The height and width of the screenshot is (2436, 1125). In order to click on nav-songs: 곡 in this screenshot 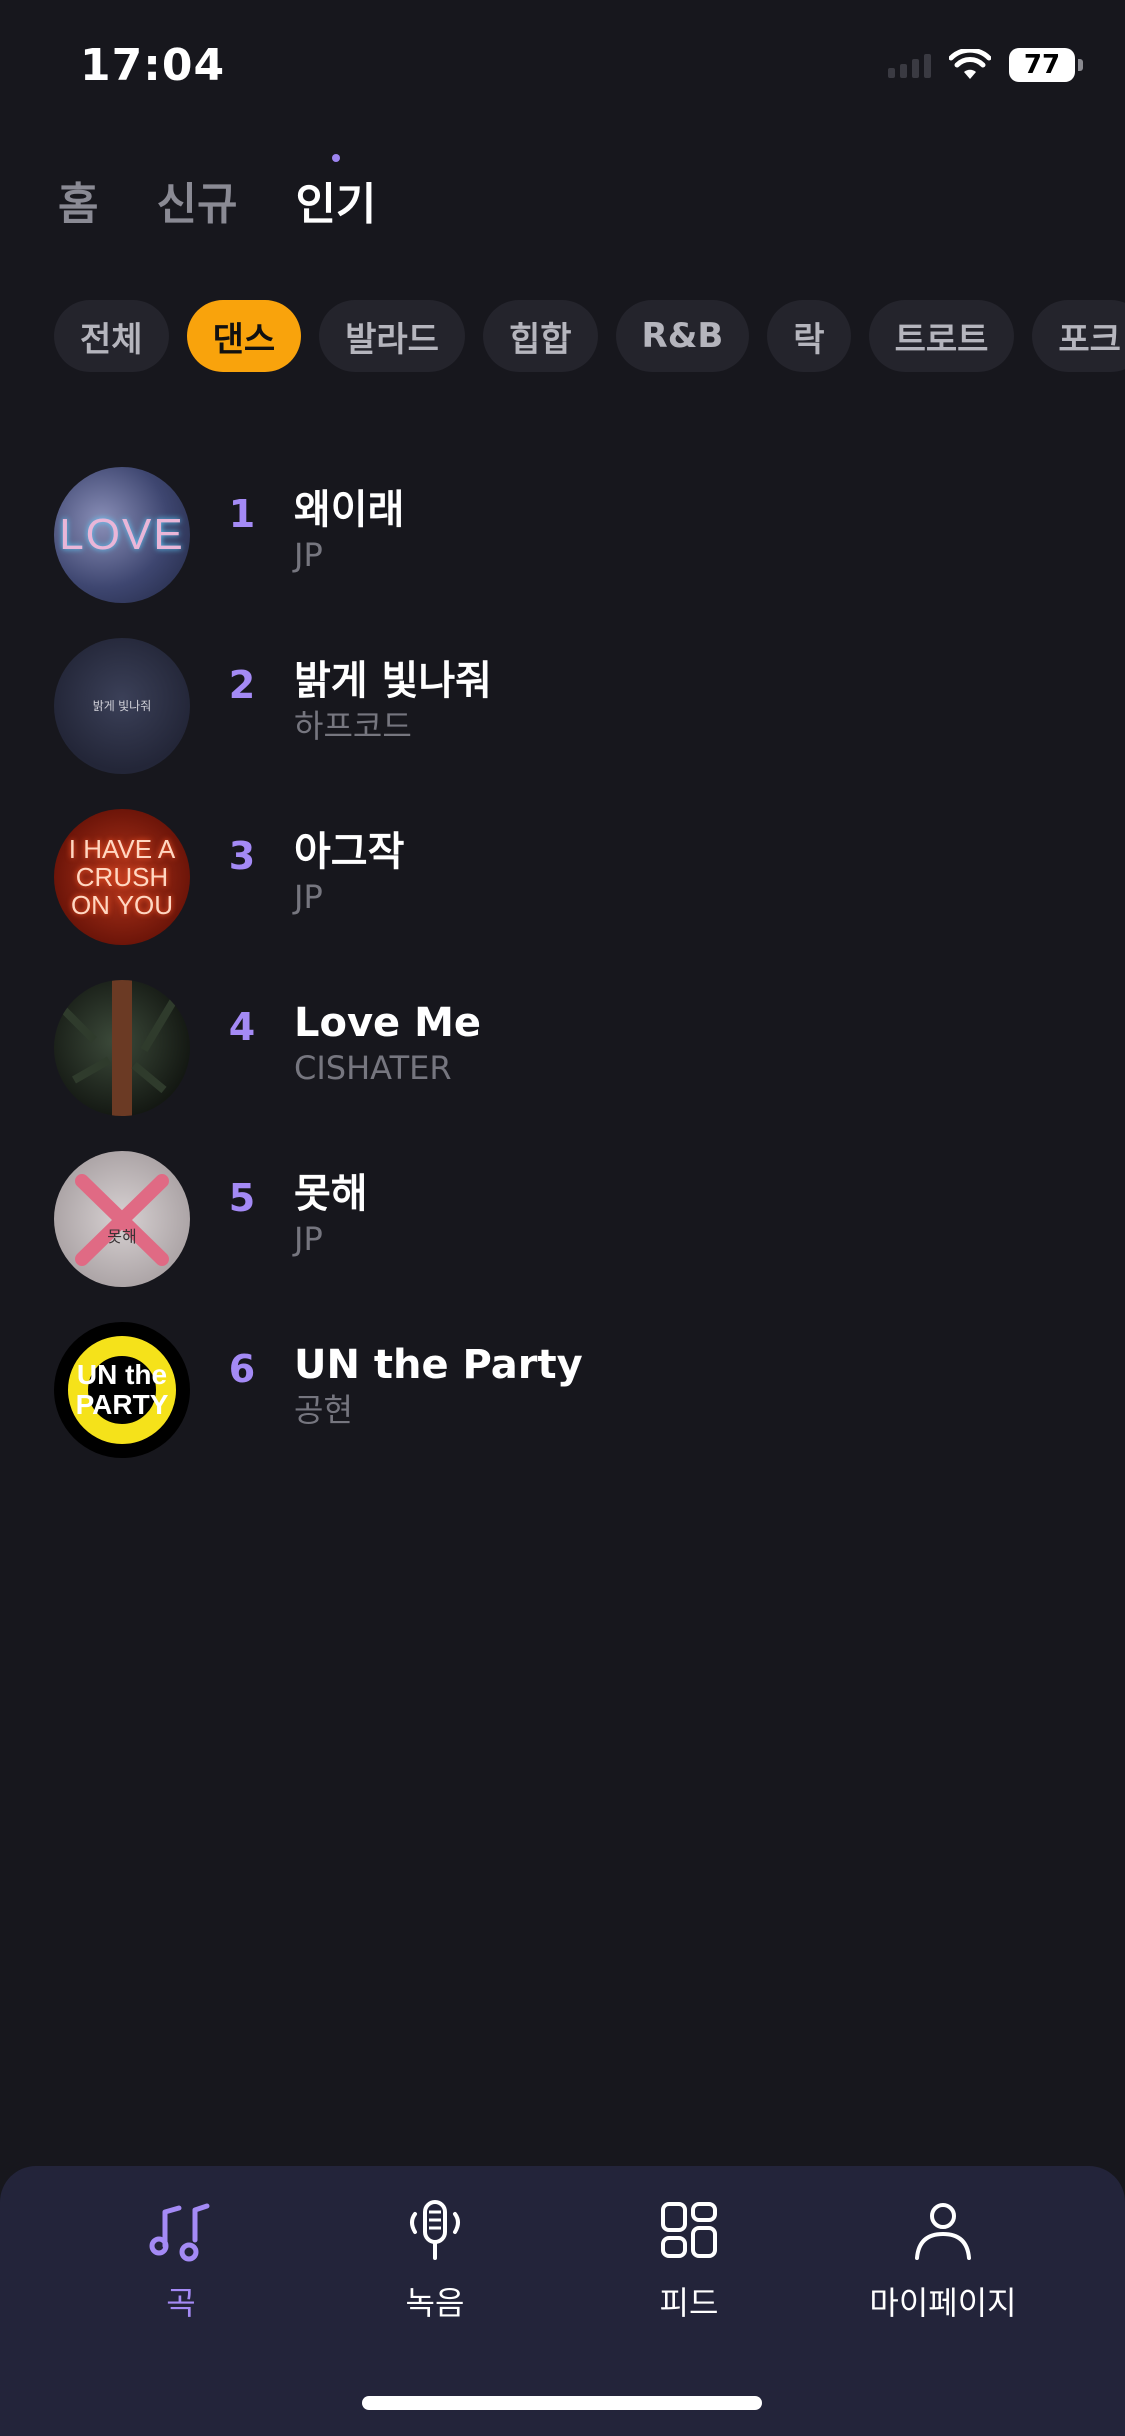, I will do `click(181, 2260)`.